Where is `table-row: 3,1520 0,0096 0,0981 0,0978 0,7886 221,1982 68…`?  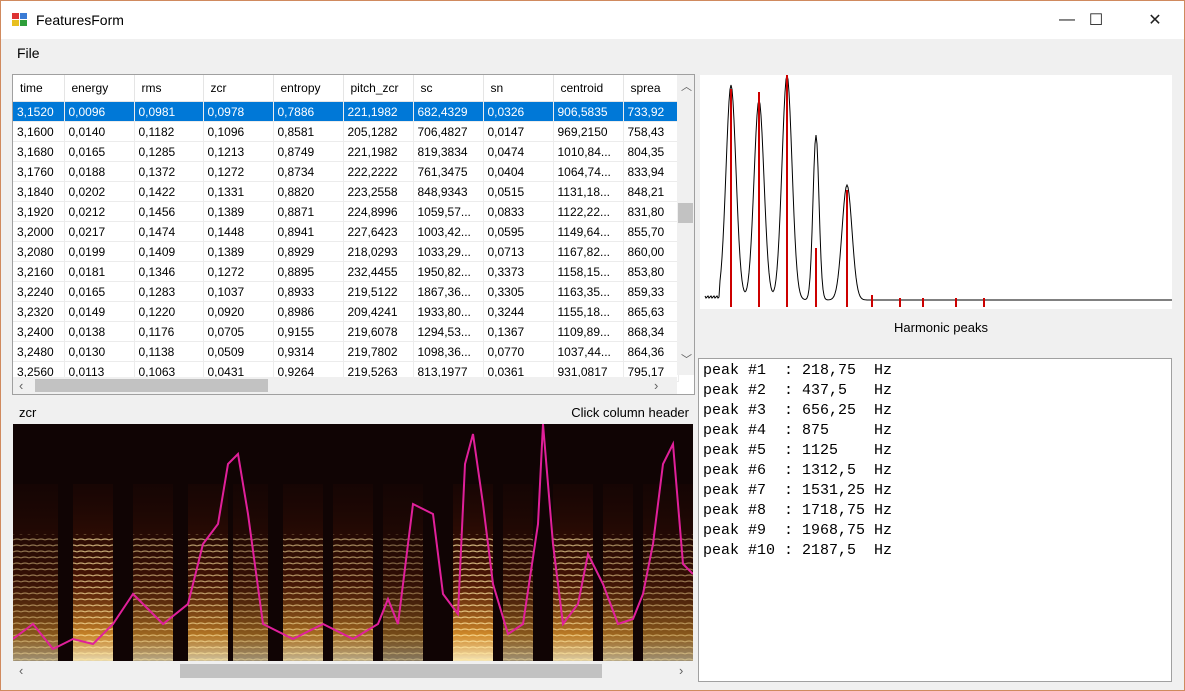
table-row: 3,1520 0,0096 0,0981 0,0978 0,7886 221,1982 68… is located at coordinates (346, 111).